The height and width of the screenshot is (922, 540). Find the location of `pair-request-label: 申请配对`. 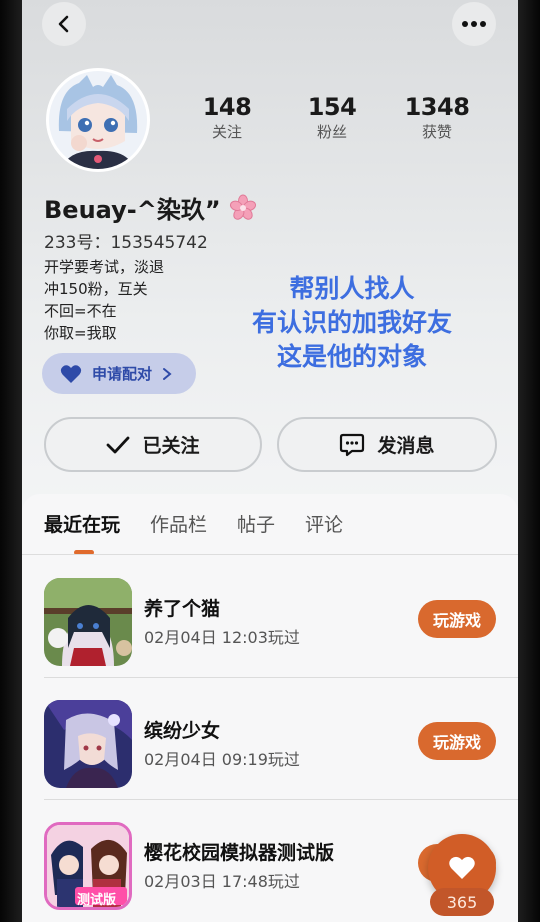

pair-request-label: 申请配对 is located at coordinates (122, 374).